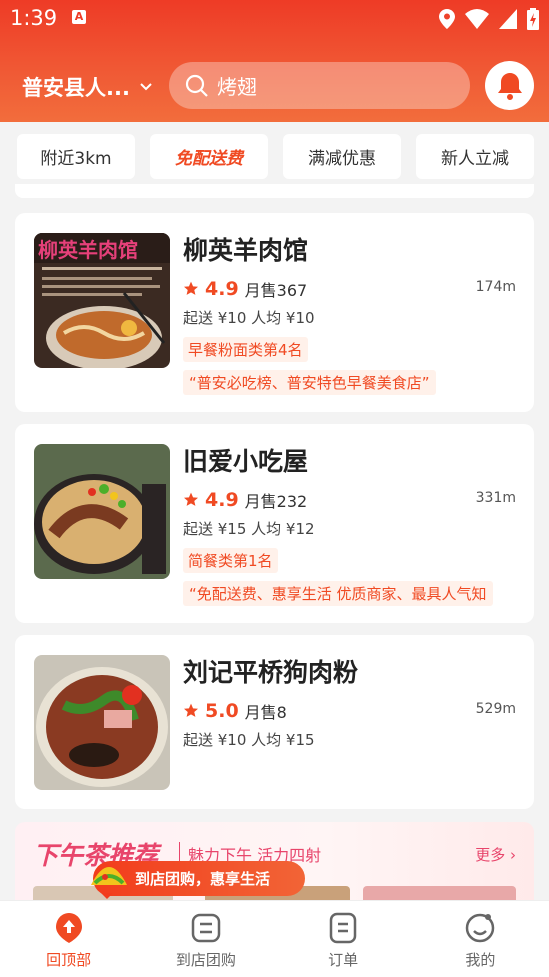 The height and width of the screenshot is (977, 549). I want to click on bottom-nav: 回顶部 到店团购 订单 我的, so click(274, 938).